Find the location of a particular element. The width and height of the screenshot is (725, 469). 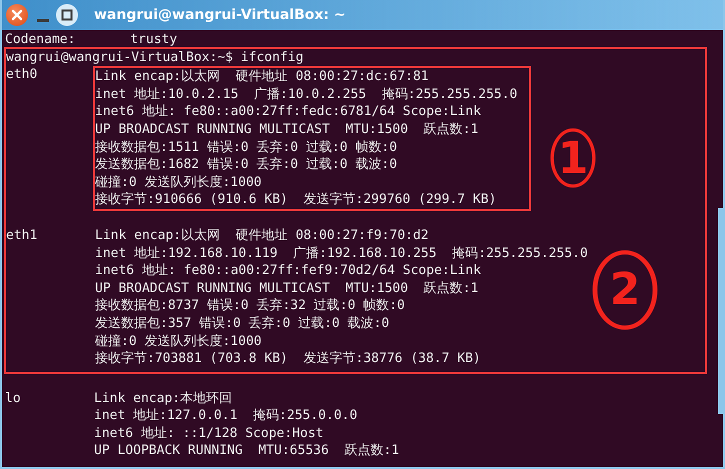

interface-name: eth1 is located at coordinates (22, 235).